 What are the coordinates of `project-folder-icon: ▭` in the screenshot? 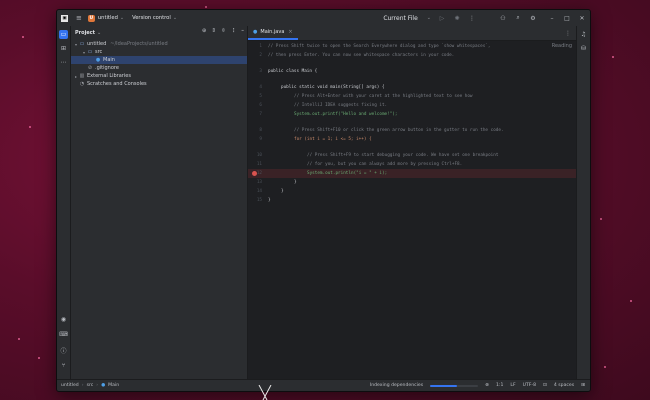 It's located at (63, 34).